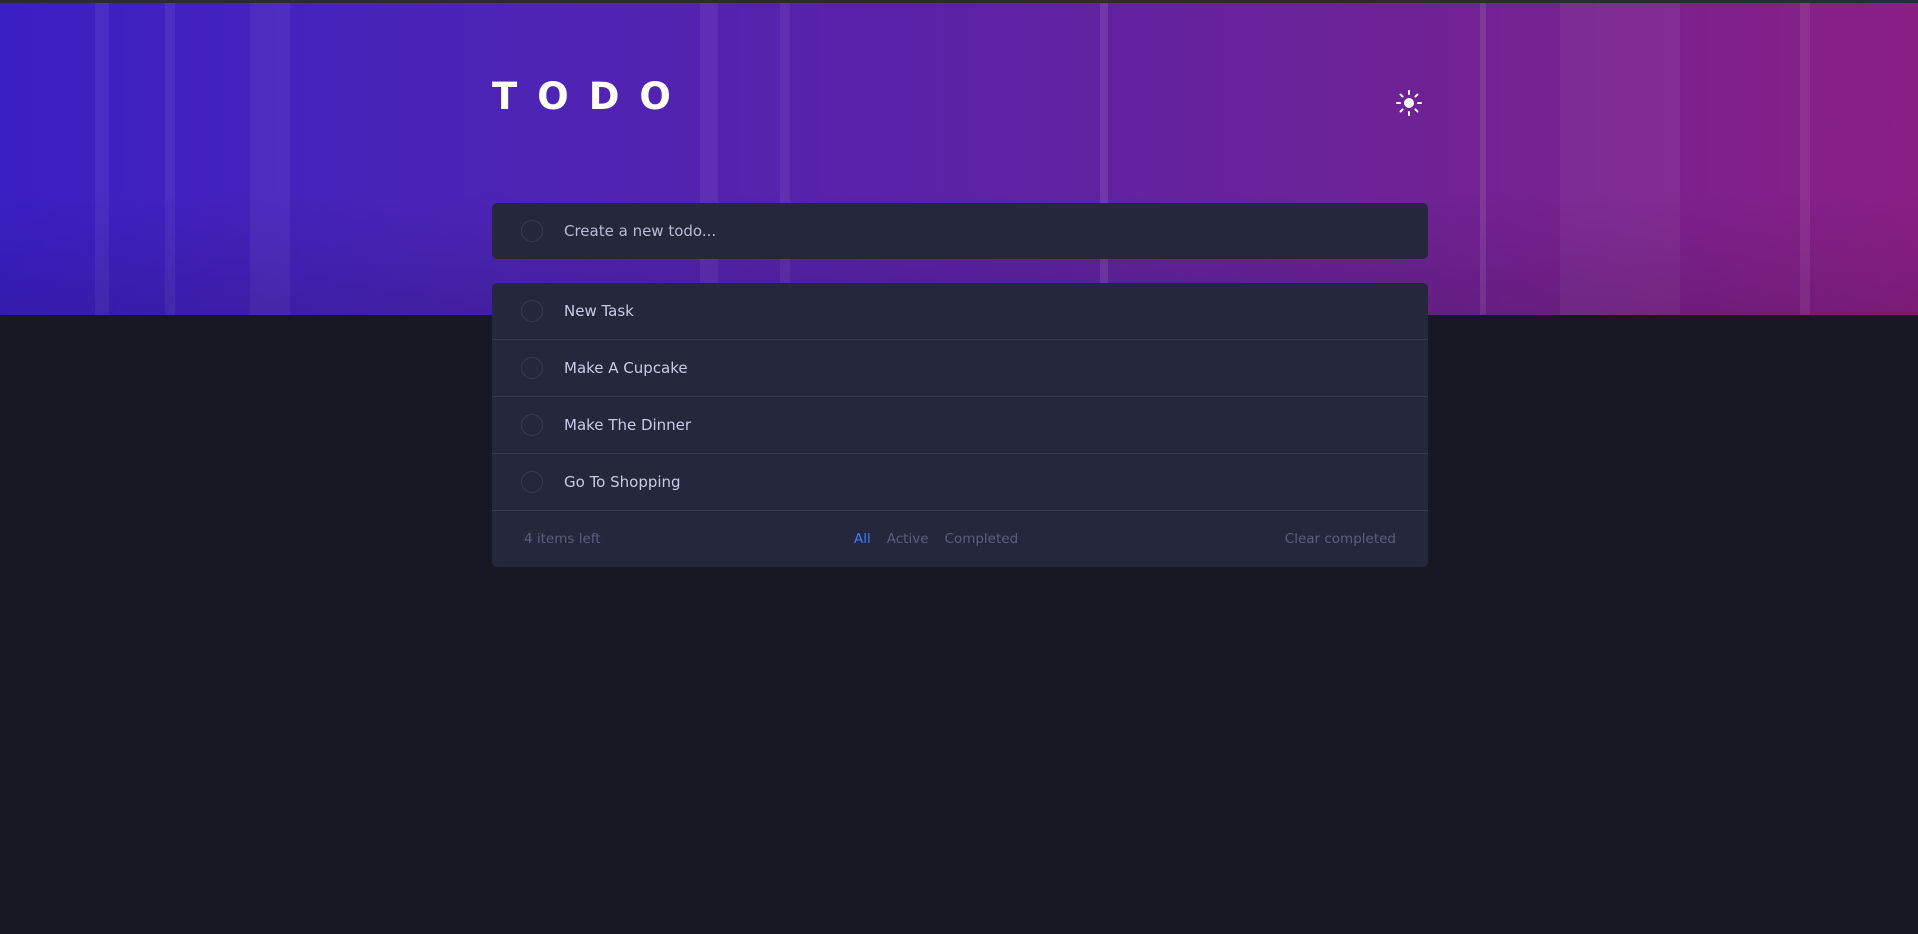 The height and width of the screenshot is (934, 1918). I want to click on new-todo-input, so click(984, 231).